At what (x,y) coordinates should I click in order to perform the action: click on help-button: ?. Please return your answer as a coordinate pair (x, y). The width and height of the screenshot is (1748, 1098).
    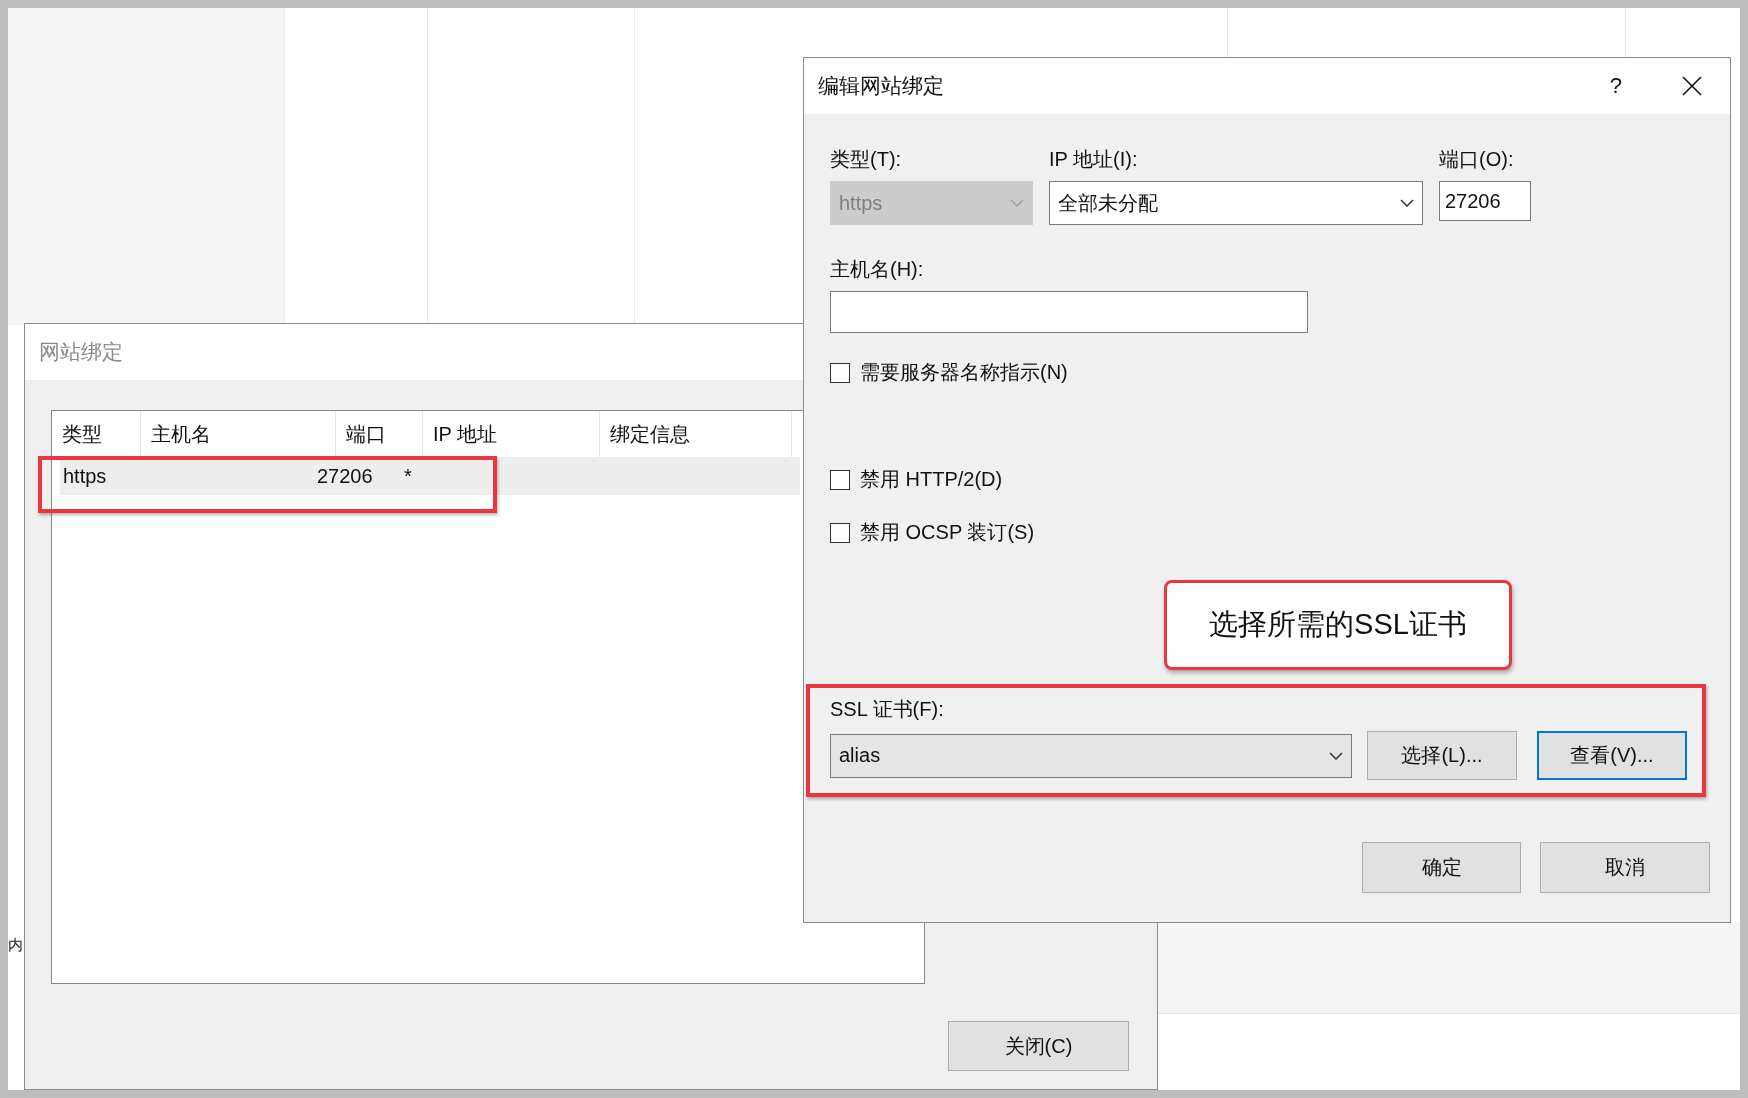
    Looking at the image, I should click on (1615, 86).